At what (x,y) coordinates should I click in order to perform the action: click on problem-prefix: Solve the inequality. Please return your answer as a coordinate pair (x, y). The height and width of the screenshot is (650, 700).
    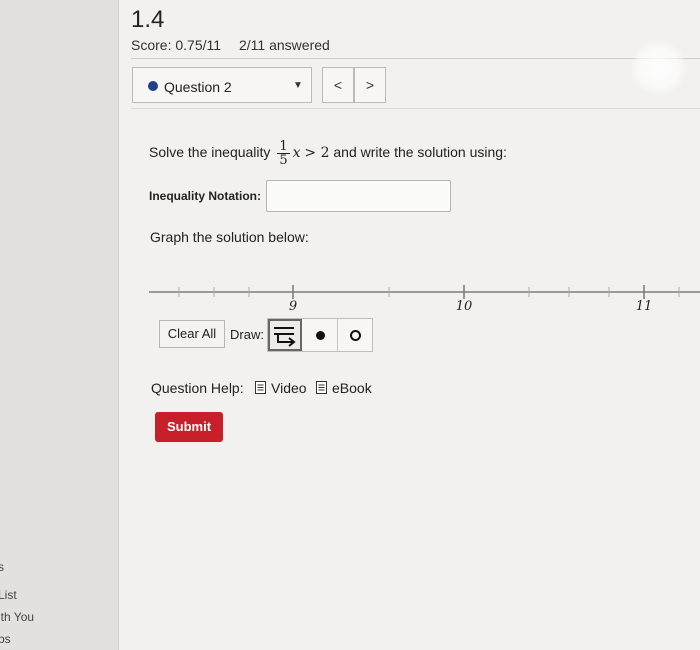
    Looking at the image, I should click on (210, 152).